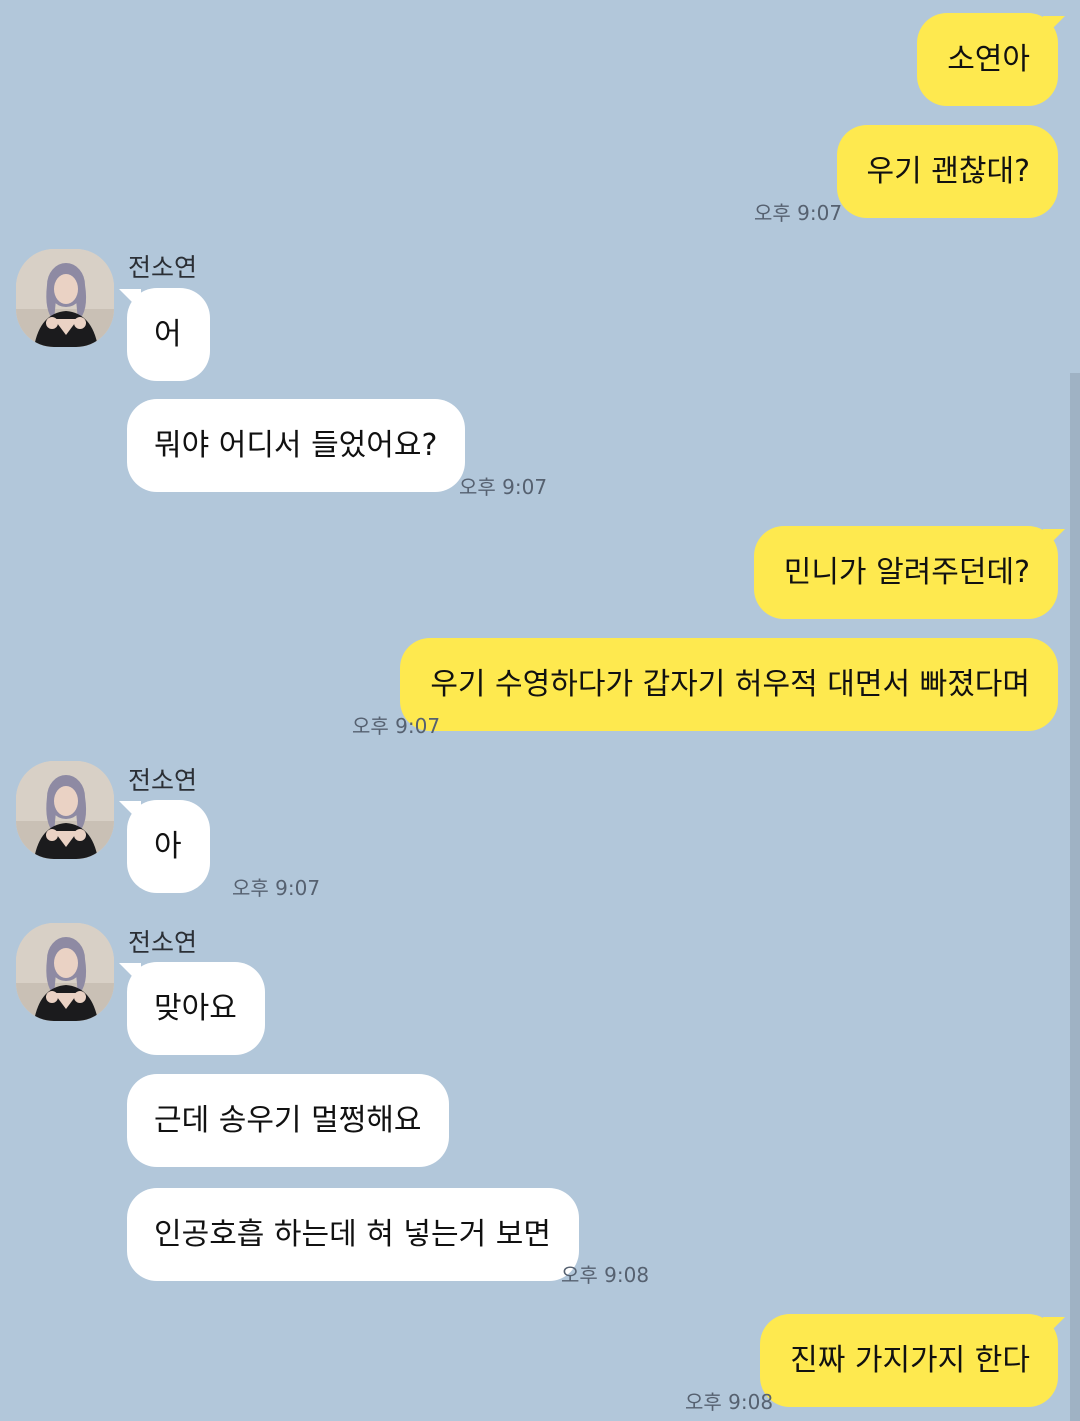 The image size is (1080, 1421). I want to click on their-message-bubble: 뭐야 어디서 들었어요?, so click(296, 445).